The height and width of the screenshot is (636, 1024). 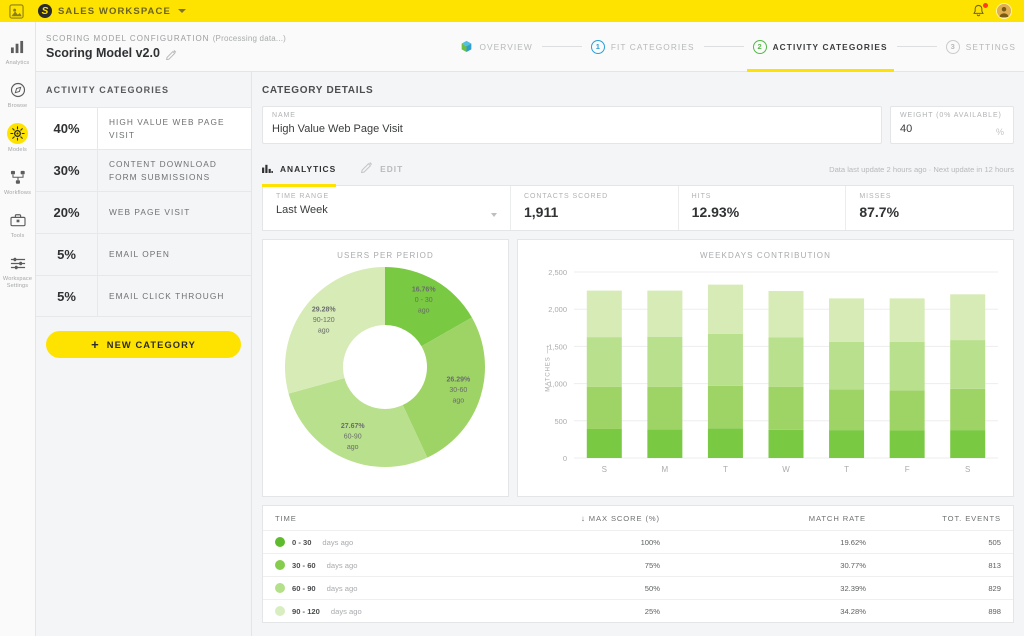 I want to click on tab-label: EDIT, so click(x=392, y=169).